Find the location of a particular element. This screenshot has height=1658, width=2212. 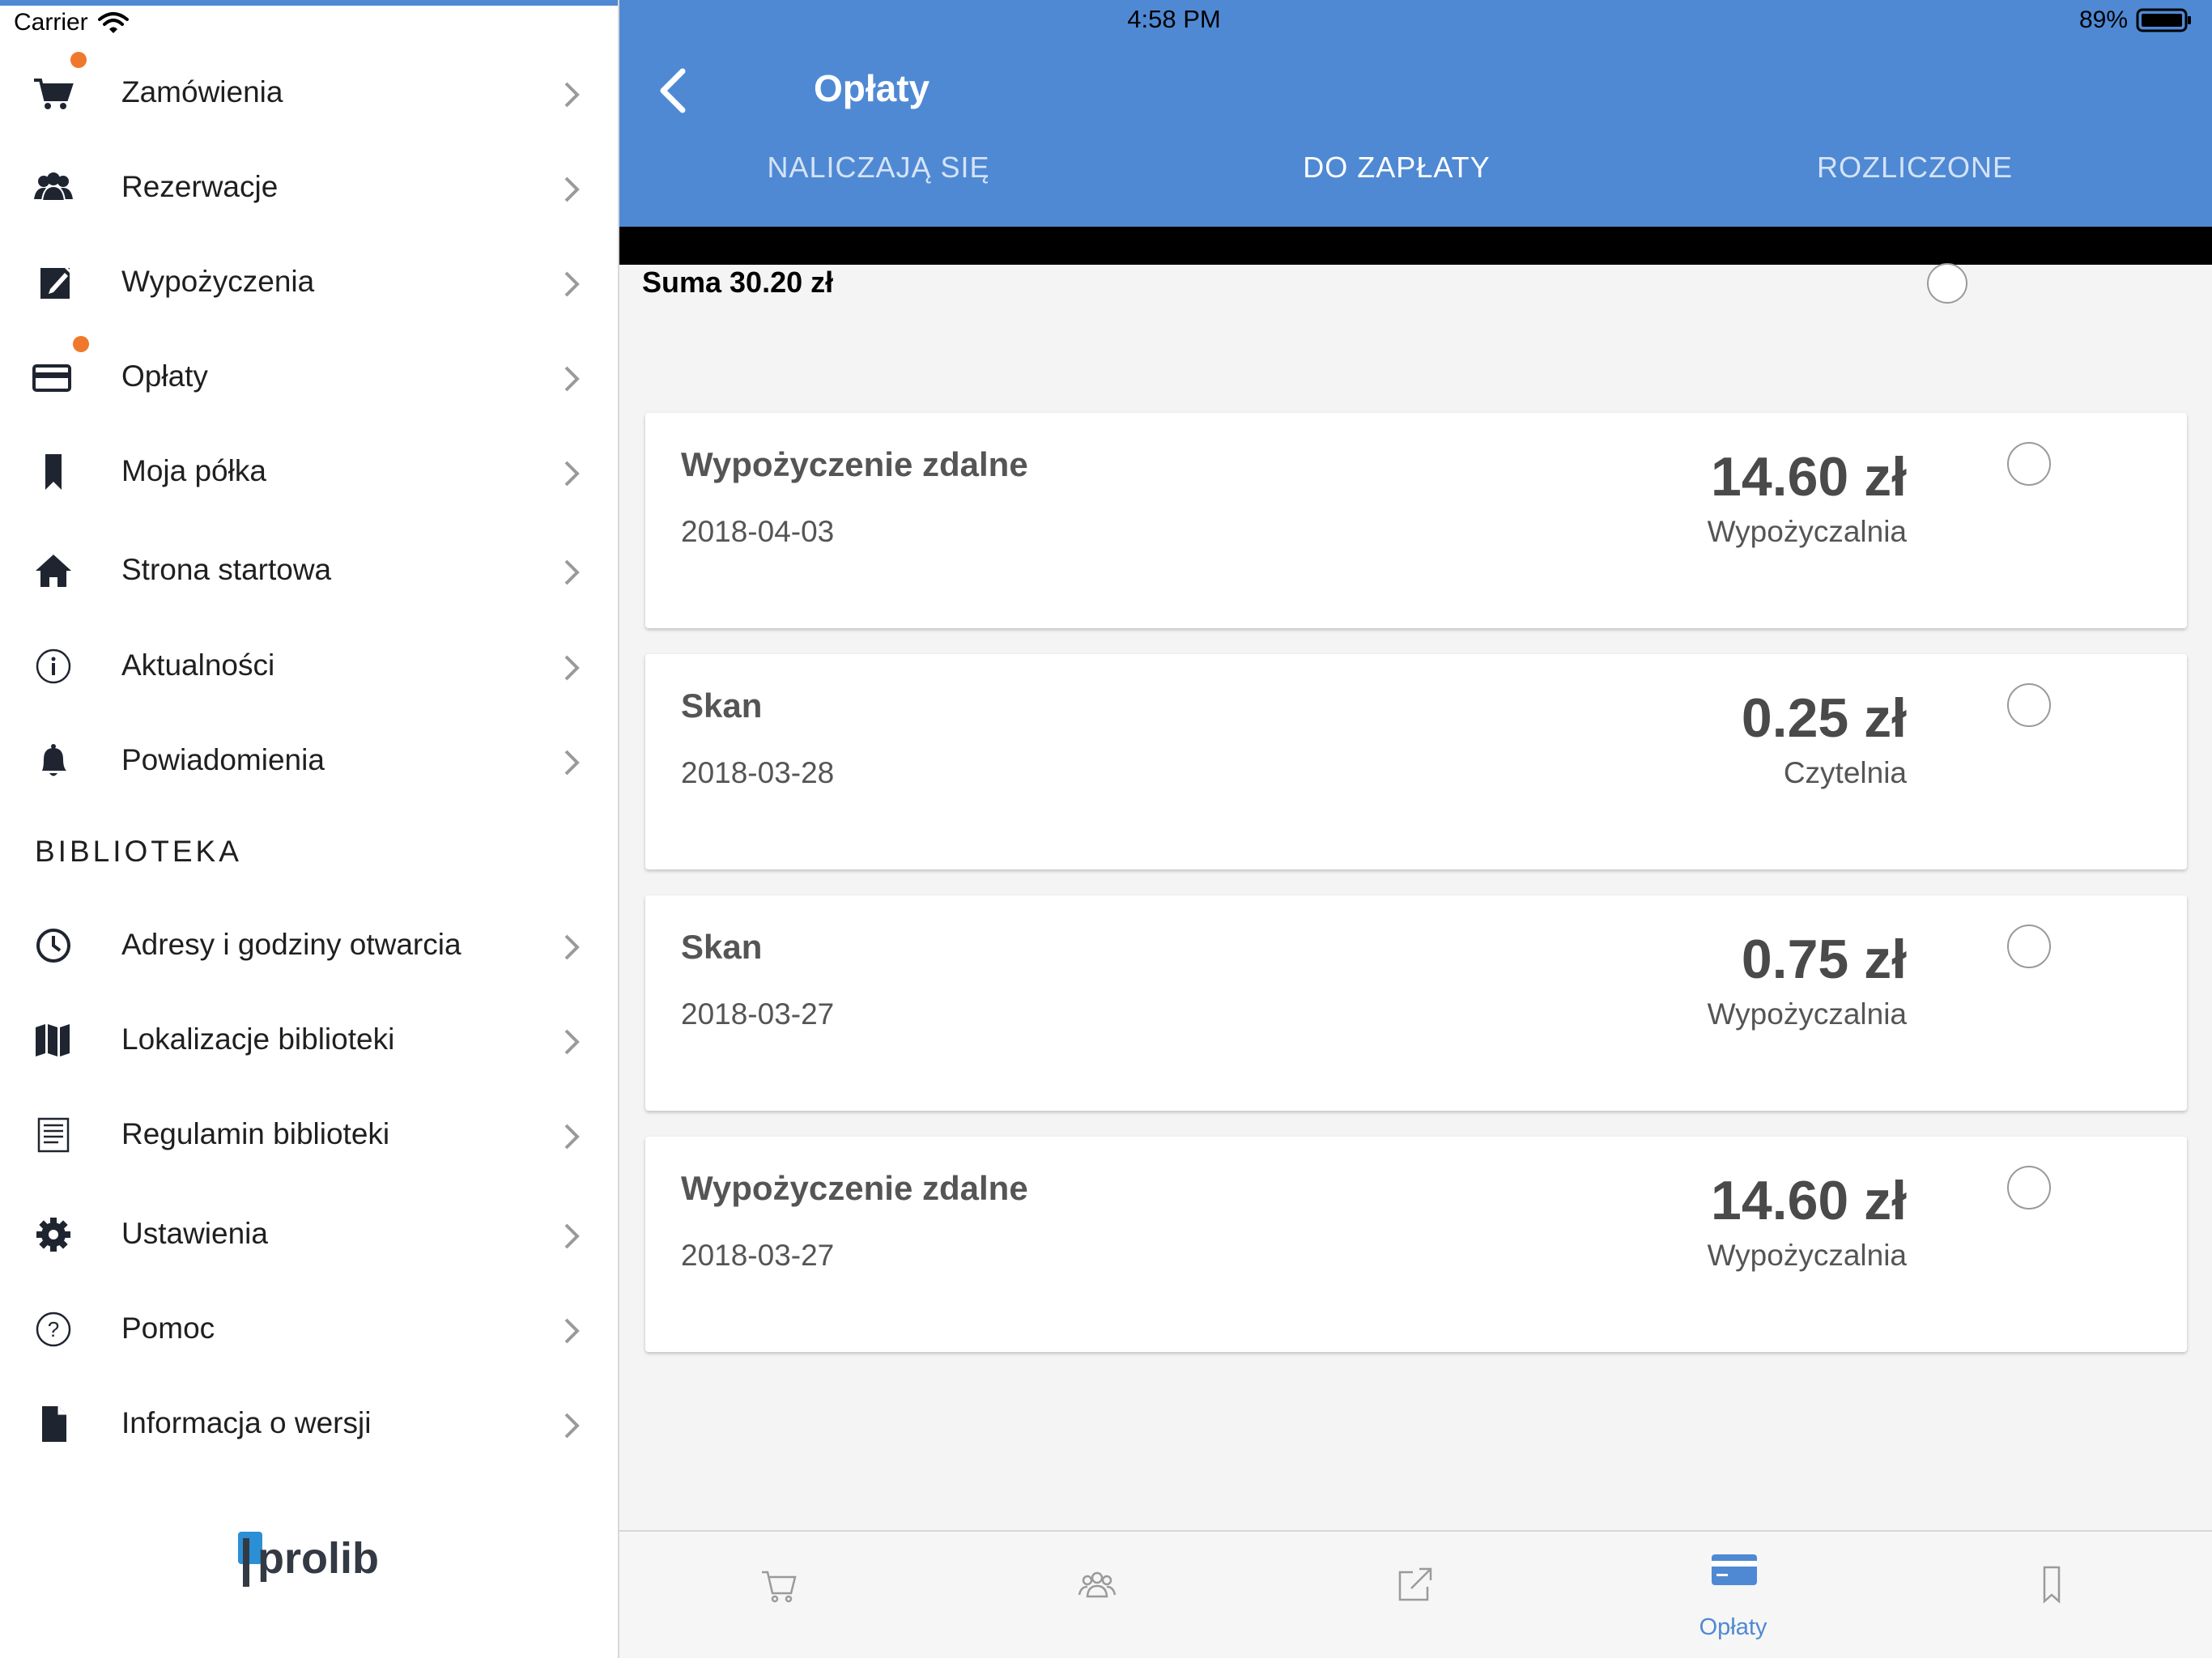

sidebar-item-label: Strona startowa is located at coordinates (227, 569).